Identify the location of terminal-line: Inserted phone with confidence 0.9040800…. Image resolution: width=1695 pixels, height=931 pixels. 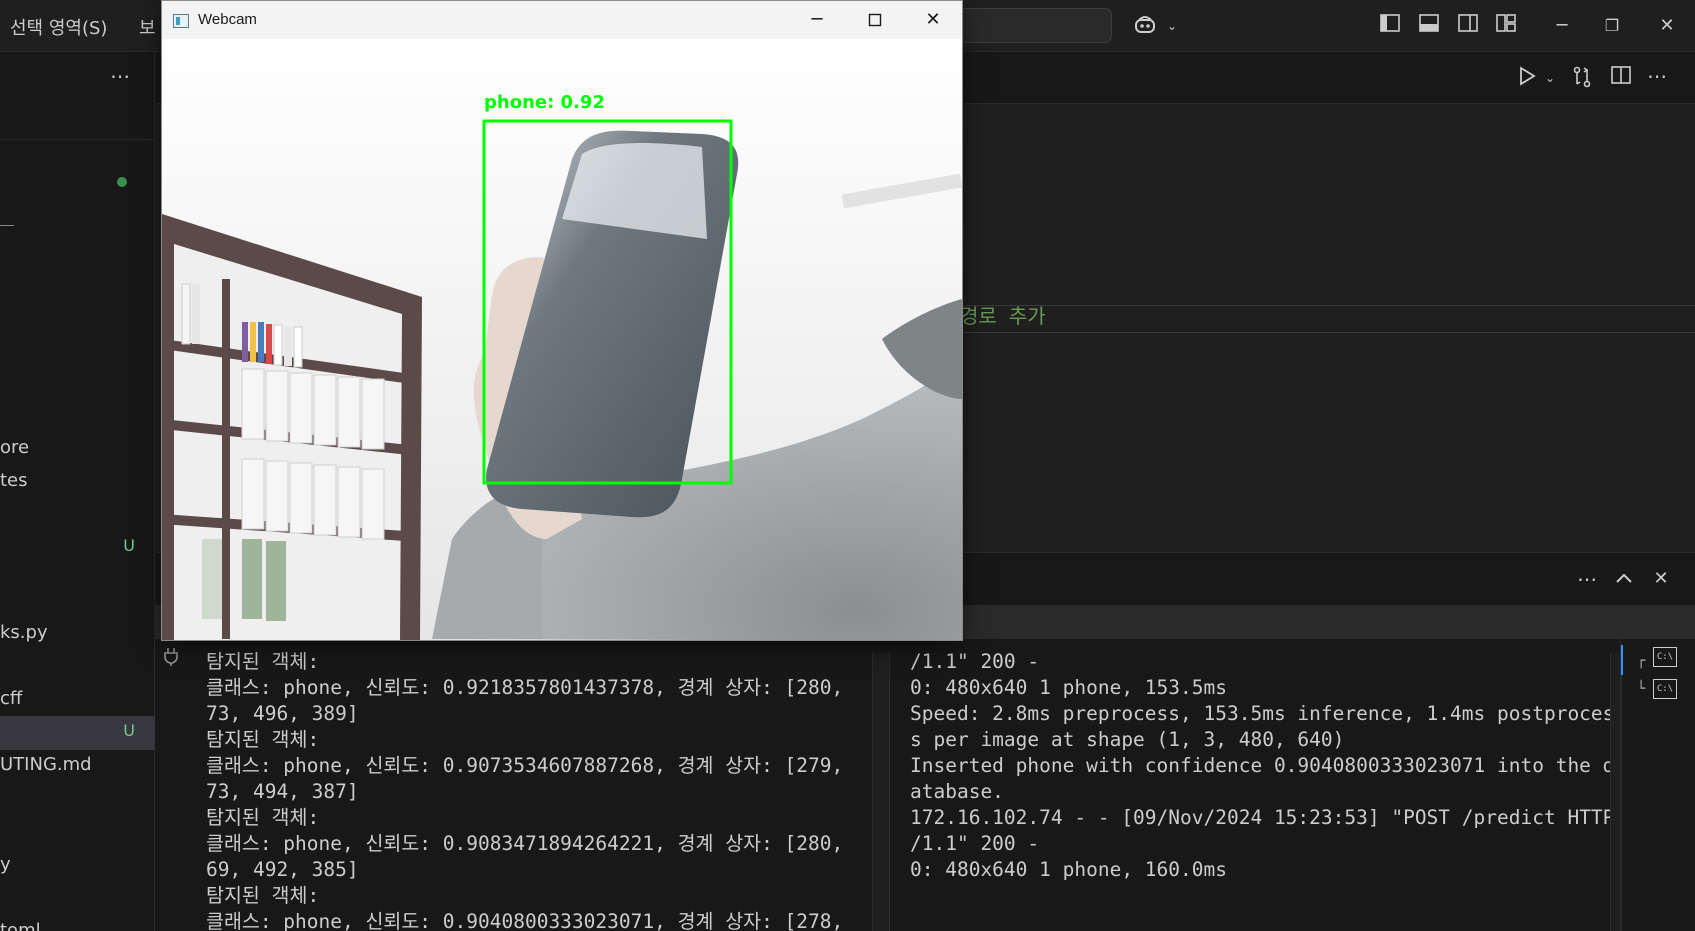
(1260, 765).